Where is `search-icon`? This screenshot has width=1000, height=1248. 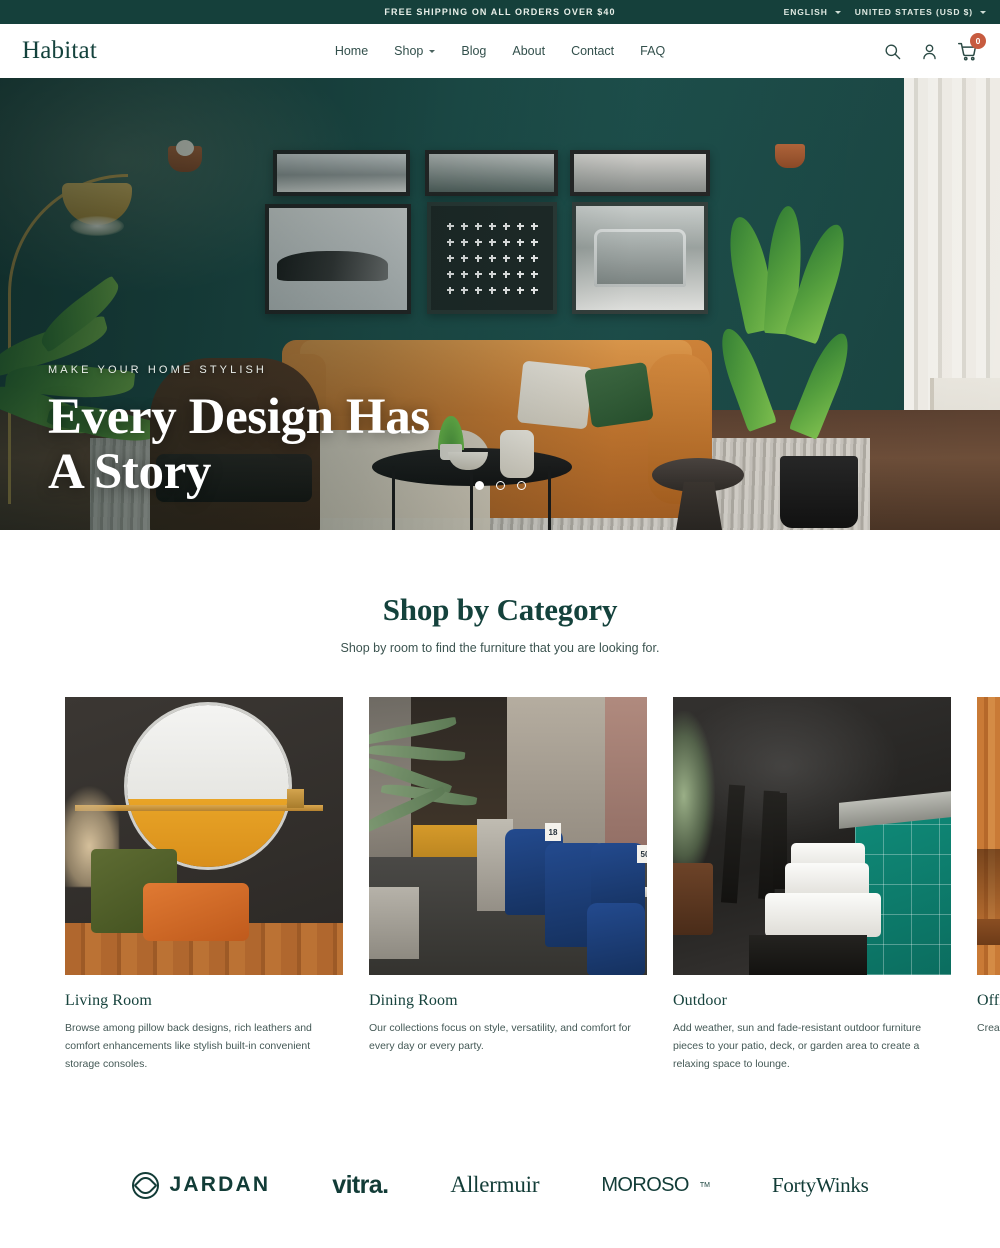
search-icon is located at coordinates (892, 51).